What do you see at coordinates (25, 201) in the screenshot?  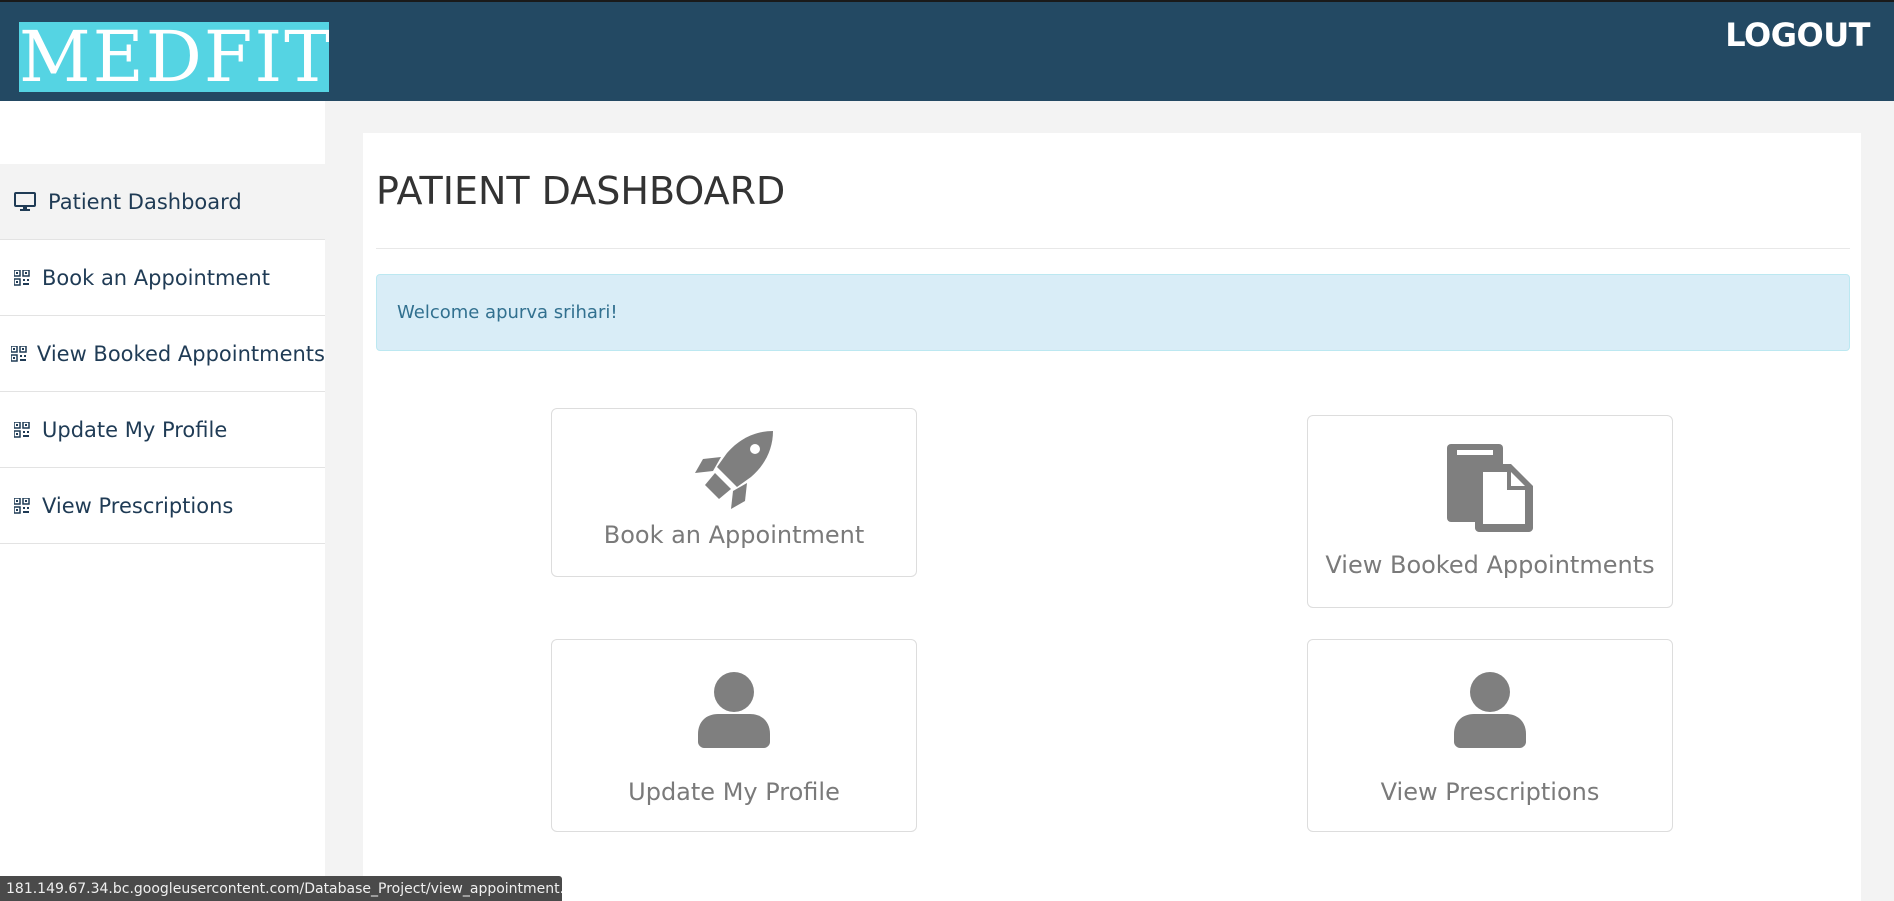 I see `desktop-icon` at bounding box center [25, 201].